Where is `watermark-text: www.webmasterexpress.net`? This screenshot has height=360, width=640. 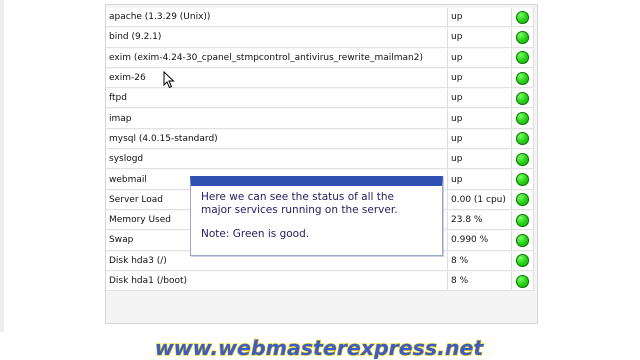
watermark-text: www.webmasterexpress.net is located at coordinates (320, 348).